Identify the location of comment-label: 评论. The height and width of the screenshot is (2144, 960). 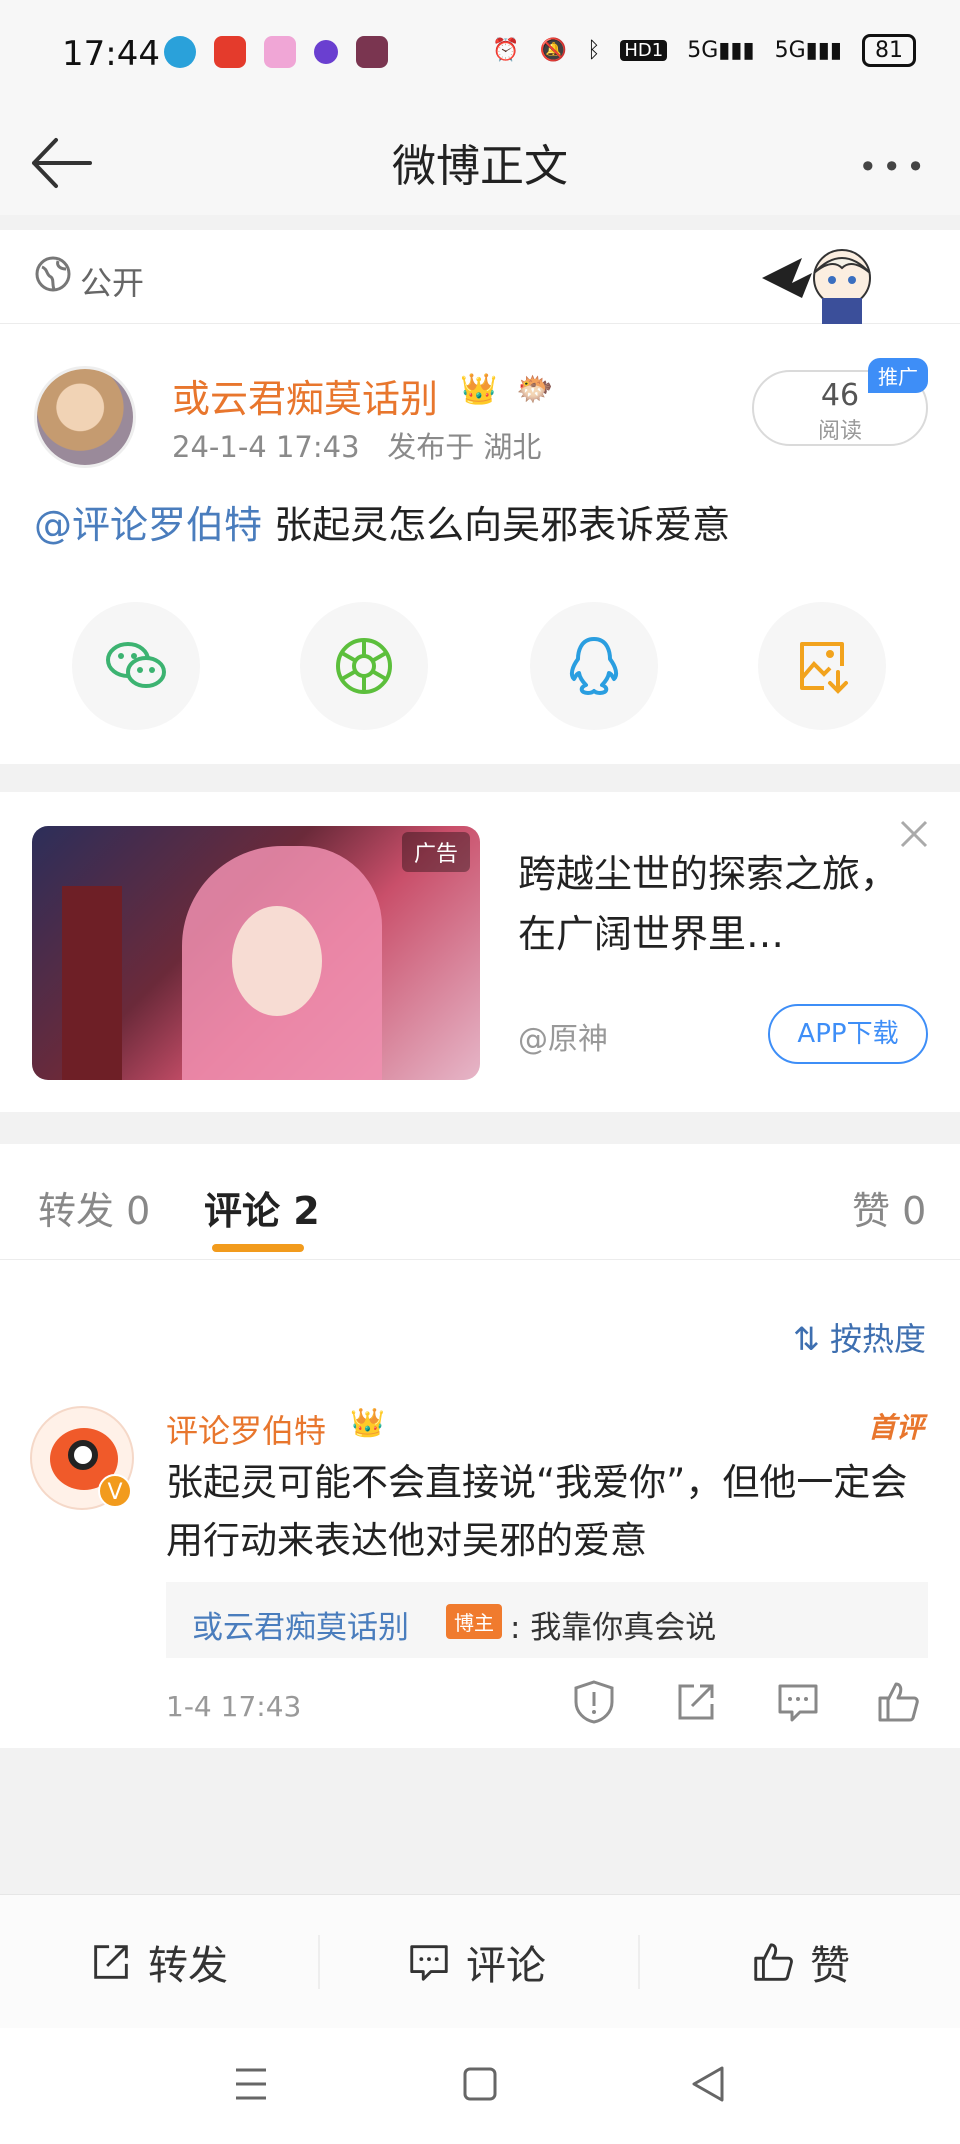
(506, 1966).